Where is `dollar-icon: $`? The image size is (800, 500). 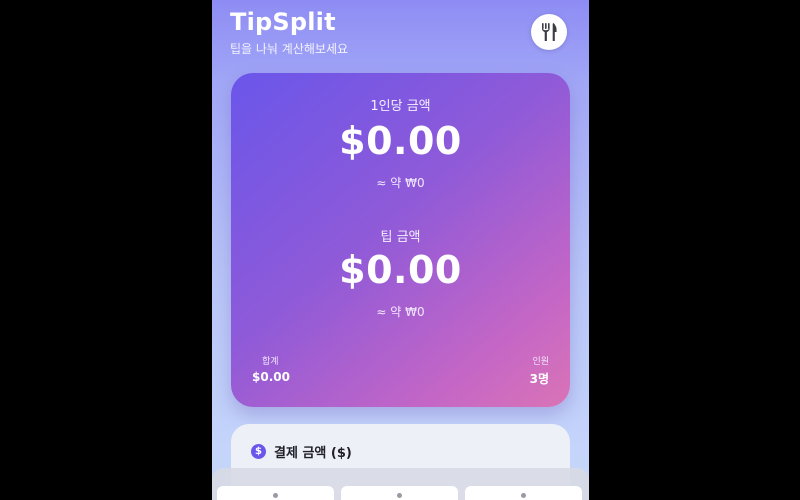
dollar-icon: $ is located at coordinates (258, 451).